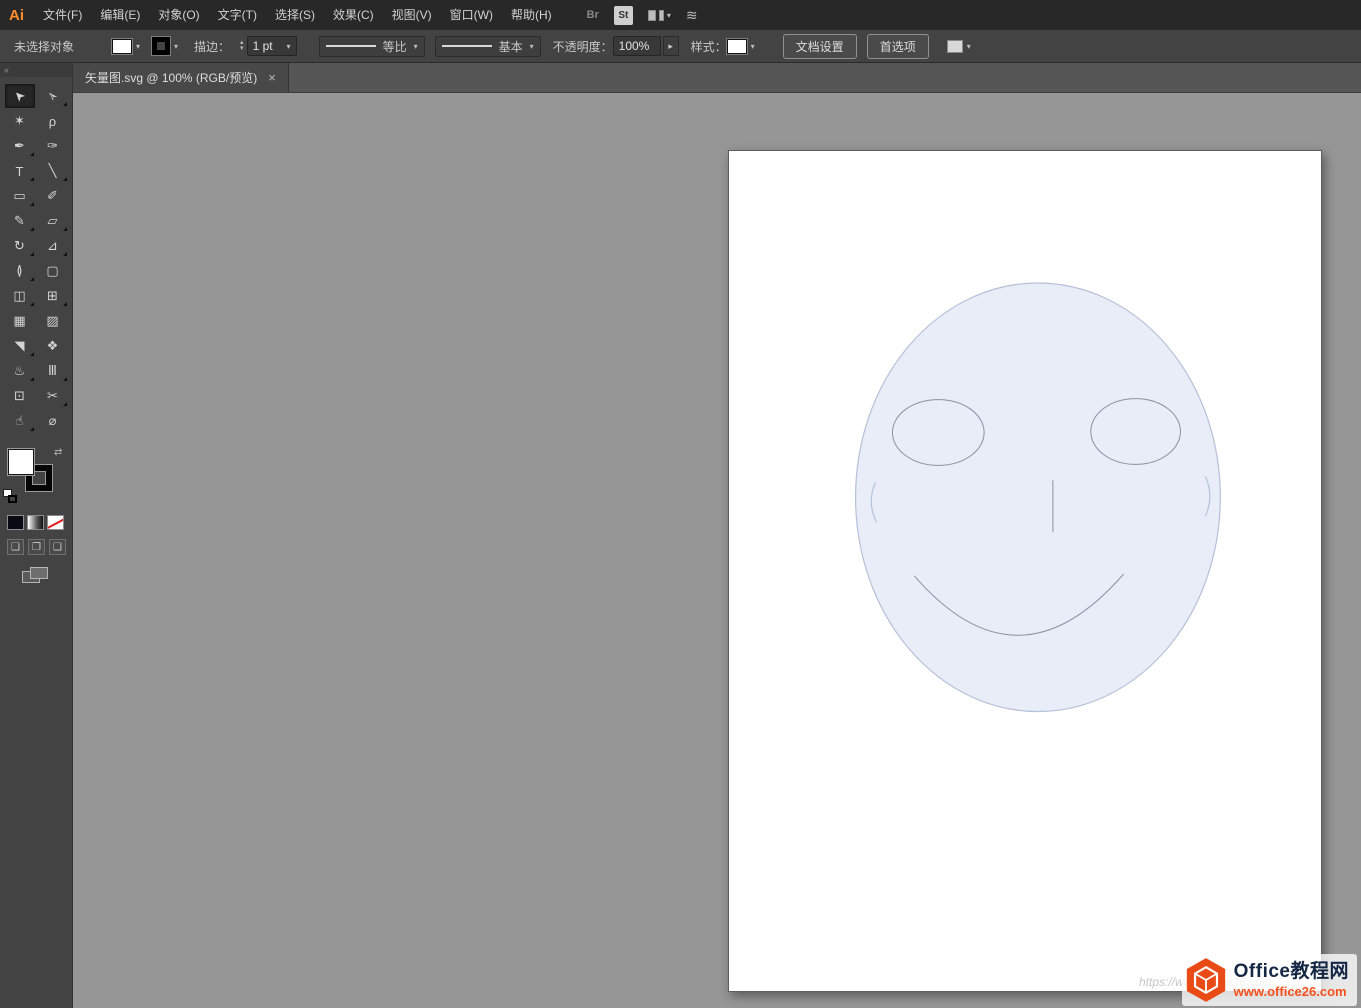 This screenshot has width=1361, height=1008. Describe the element at coordinates (242, 45) in the screenshot. I see `stroke-weight-stepper: ▴ ▾` at that location.